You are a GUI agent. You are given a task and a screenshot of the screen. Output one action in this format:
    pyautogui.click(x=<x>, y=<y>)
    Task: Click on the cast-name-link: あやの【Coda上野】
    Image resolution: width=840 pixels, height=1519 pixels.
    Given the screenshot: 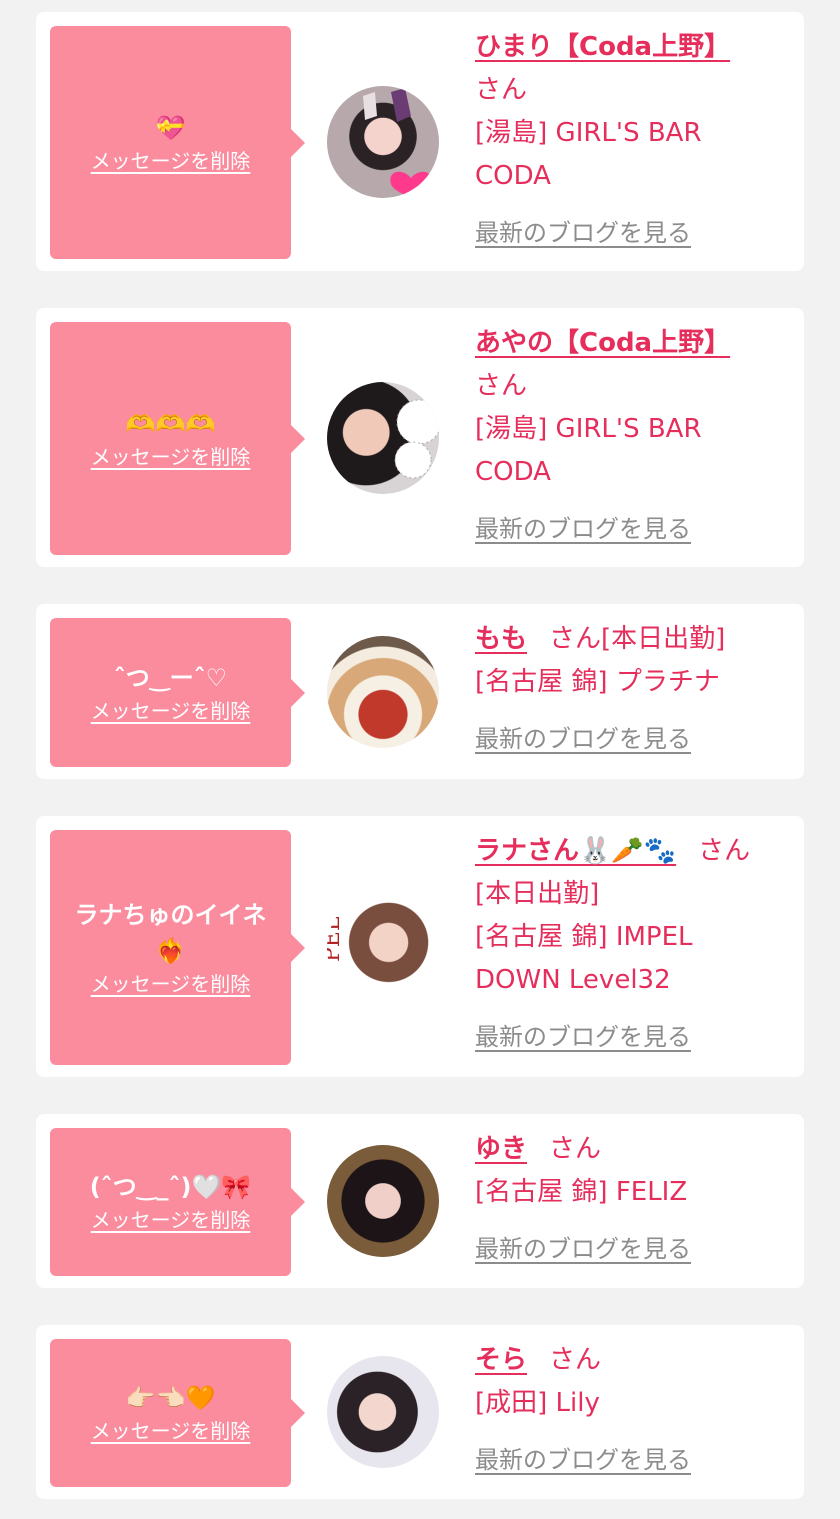 What is the action you would take?
    pyautogui.click(x=602, y=343)
    